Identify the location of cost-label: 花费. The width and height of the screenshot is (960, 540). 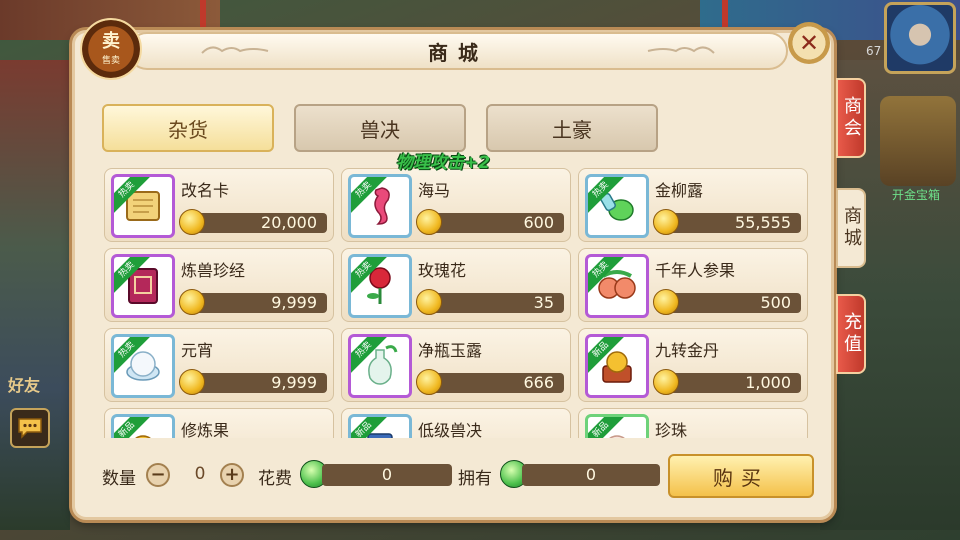
(275, 479).